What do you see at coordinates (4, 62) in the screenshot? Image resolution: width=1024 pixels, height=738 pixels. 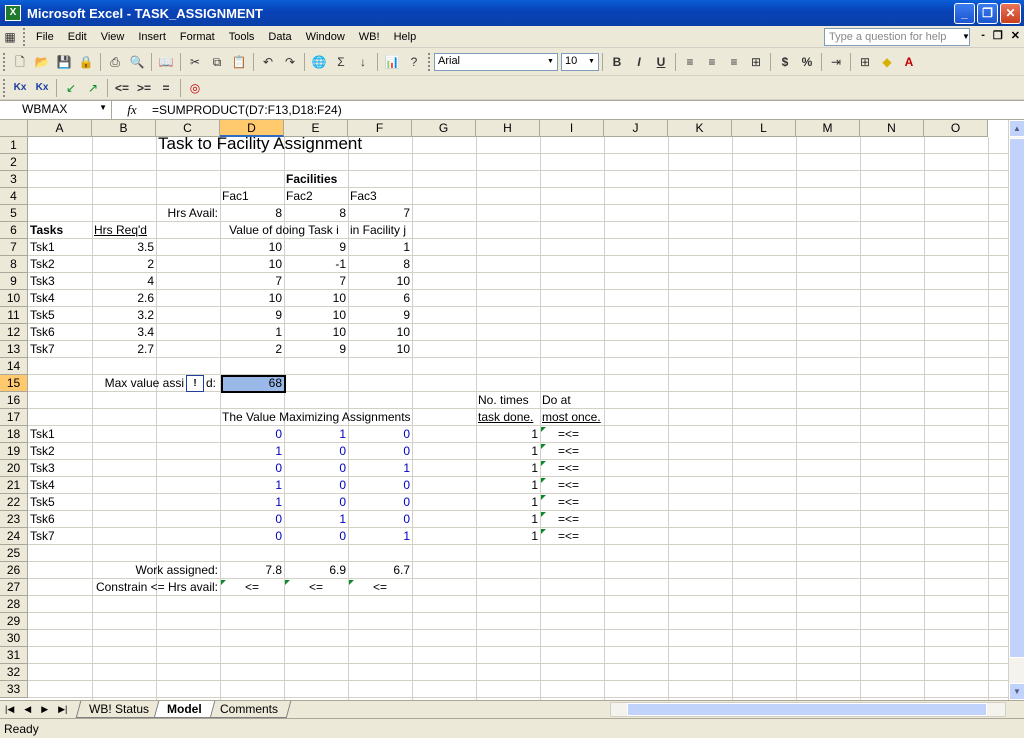 I see `toolbar-grip` at bounding box center [4, 62].